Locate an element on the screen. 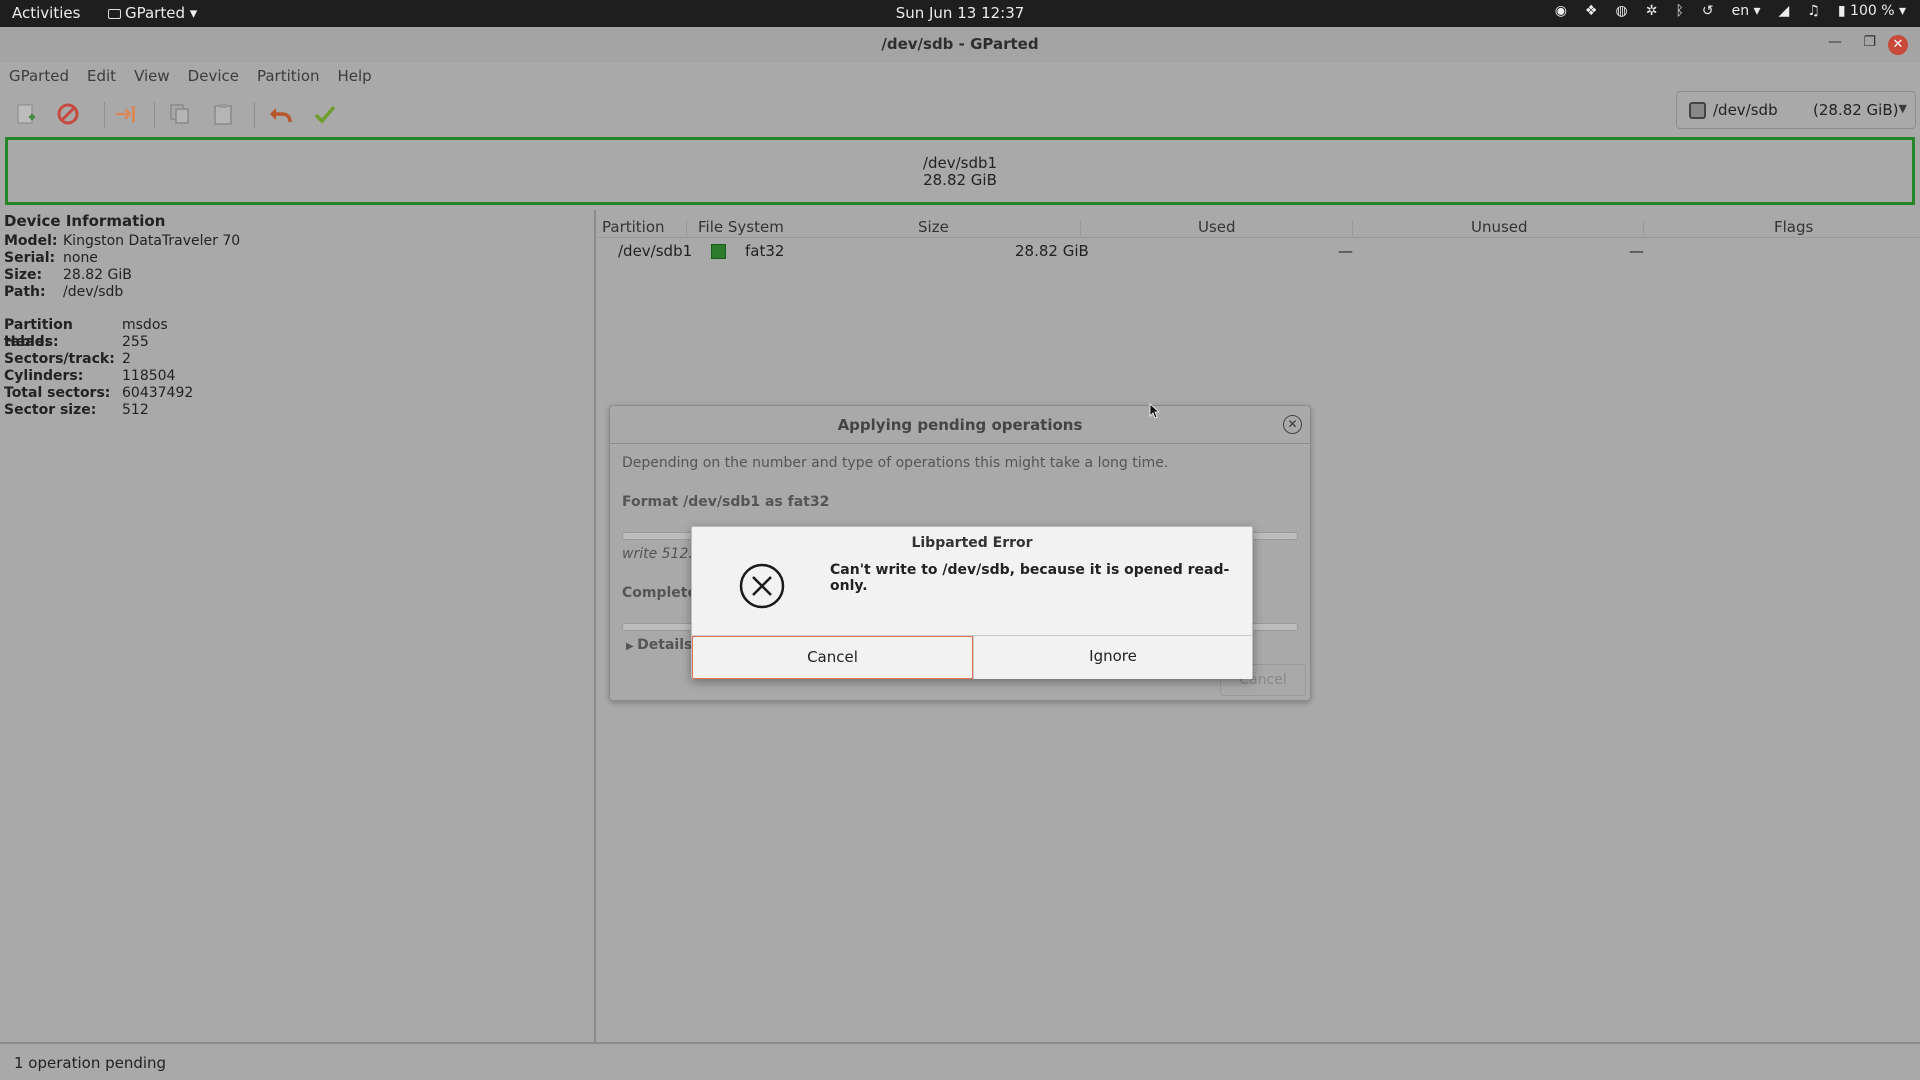 The image size is (1920, 1080). record-icon: ◉ is located at coordinates (1561, 11).